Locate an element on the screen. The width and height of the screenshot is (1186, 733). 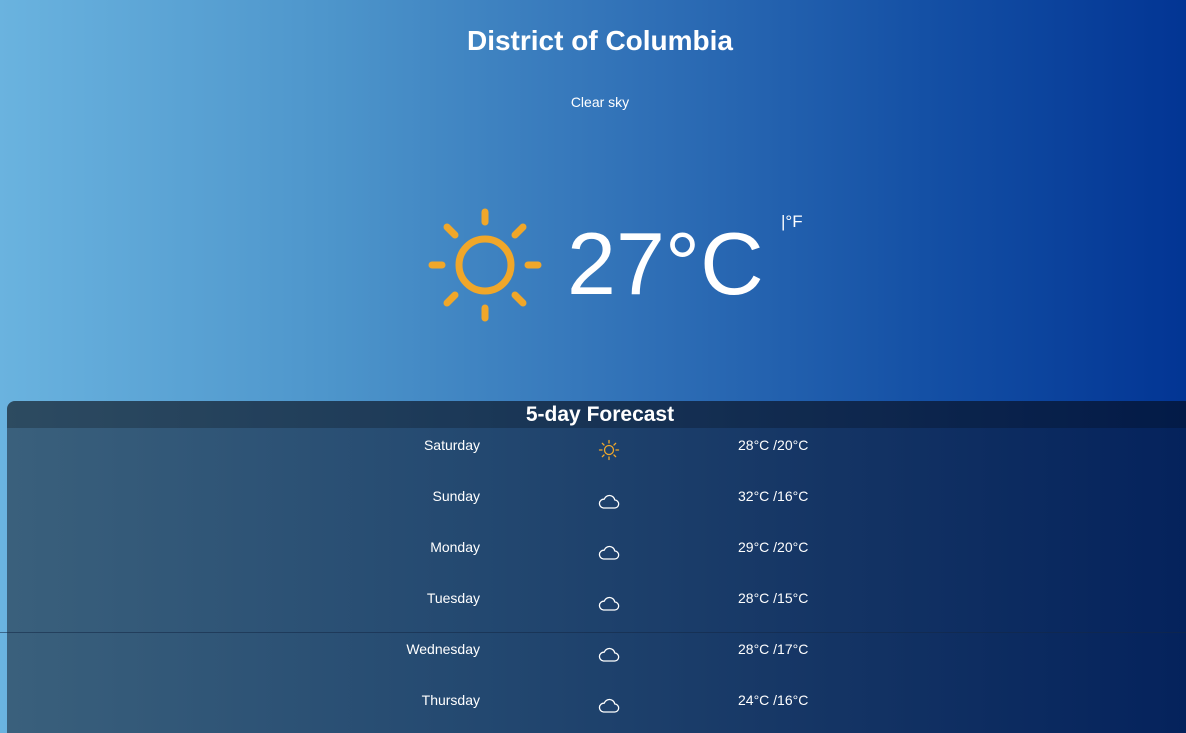
forecast-temperature: 28°C /15°C is located at coordinates (773, 598).